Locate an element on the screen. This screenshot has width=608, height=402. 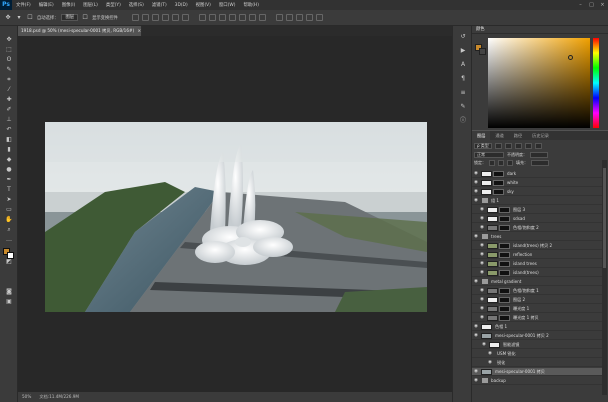
layer-group-row: ◉ 组 1 is located at coordinates (537, 201).